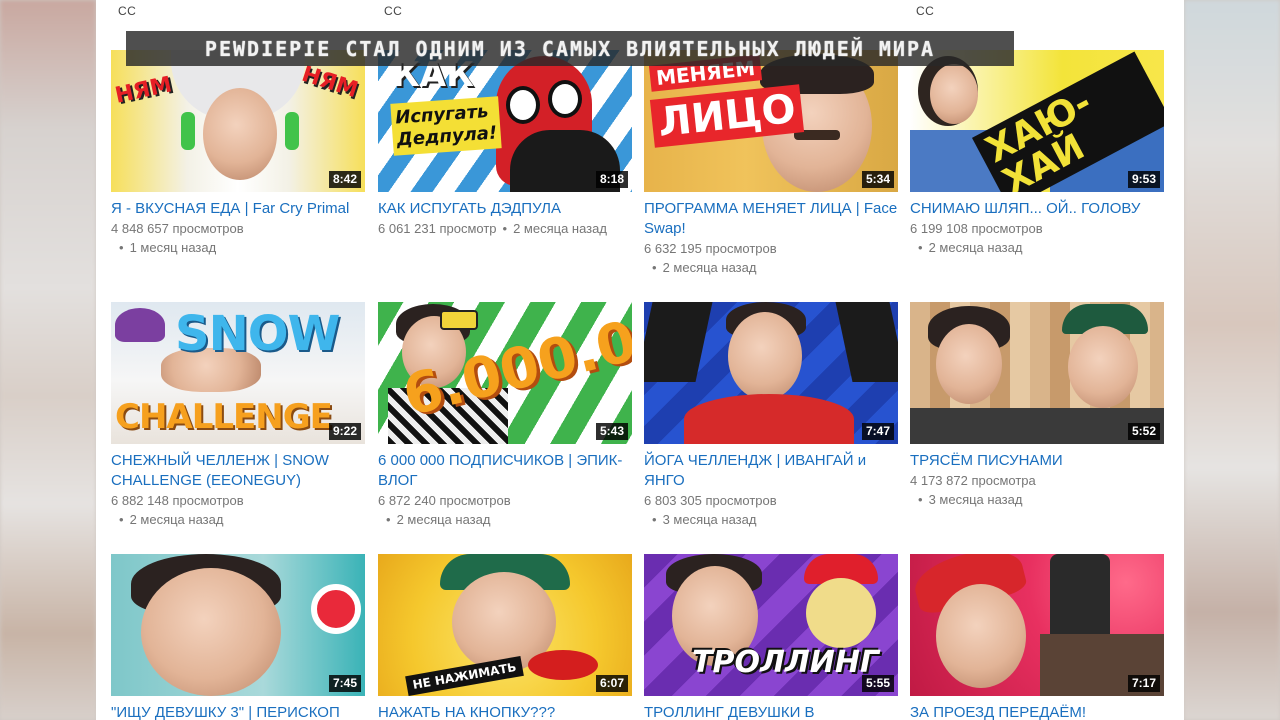 The height and width of the screenshot is (720, 1280). I want to click on video-title-link: 6 000 000 ПОДПИСЧИКОВ | ЭПИК-ВЛОГ, so click(505, 471).